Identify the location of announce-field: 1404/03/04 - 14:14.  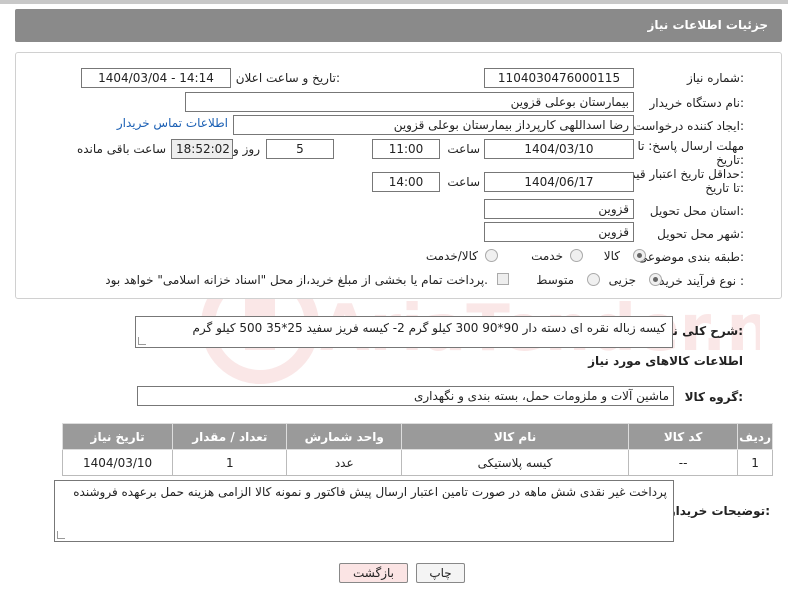
(156, 78).